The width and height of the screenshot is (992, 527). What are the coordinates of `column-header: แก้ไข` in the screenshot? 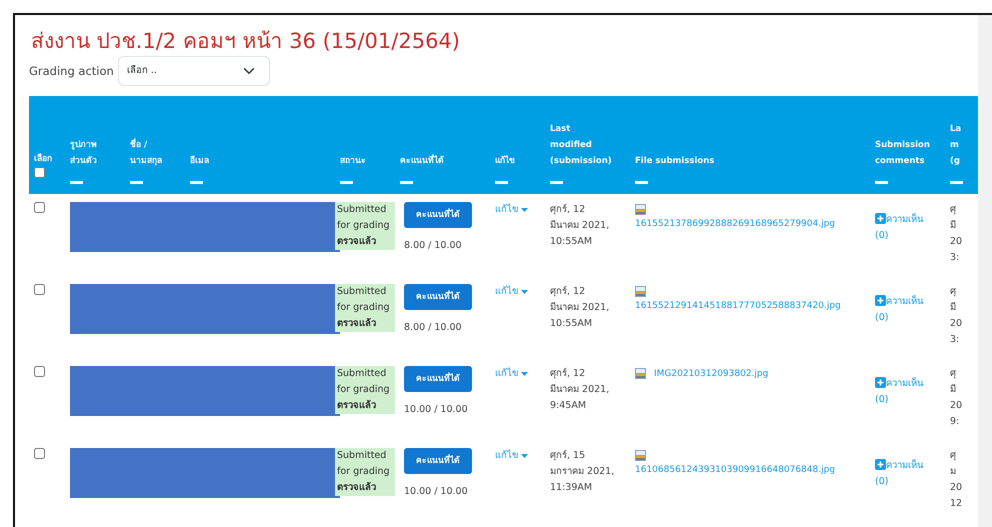 It's located at (517, 161).